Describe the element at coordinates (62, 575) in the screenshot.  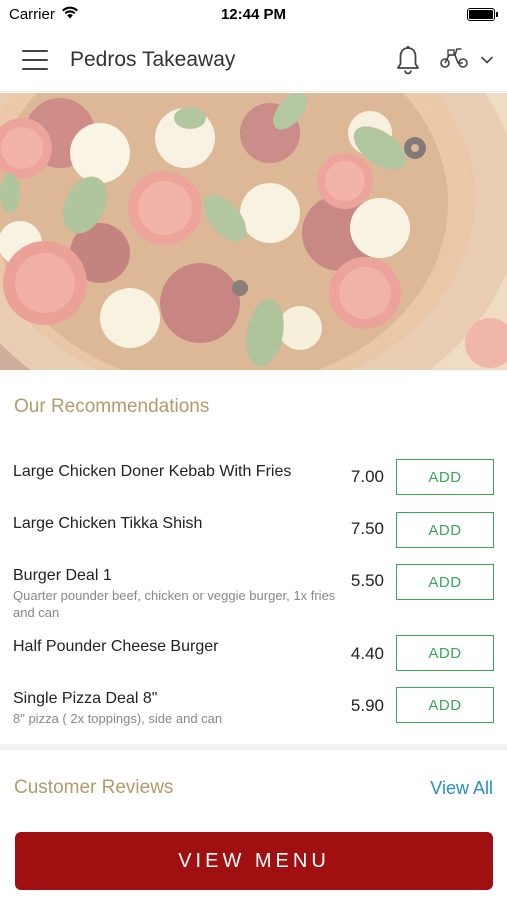
I see `item-name: Burger Deal 1` at that location.